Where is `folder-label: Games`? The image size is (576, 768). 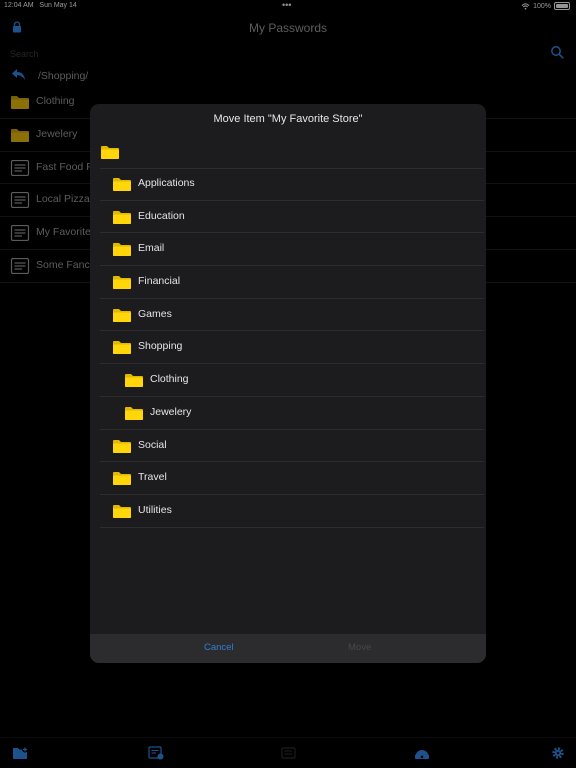
folder-label: Games is located at coordinates (155, 313).